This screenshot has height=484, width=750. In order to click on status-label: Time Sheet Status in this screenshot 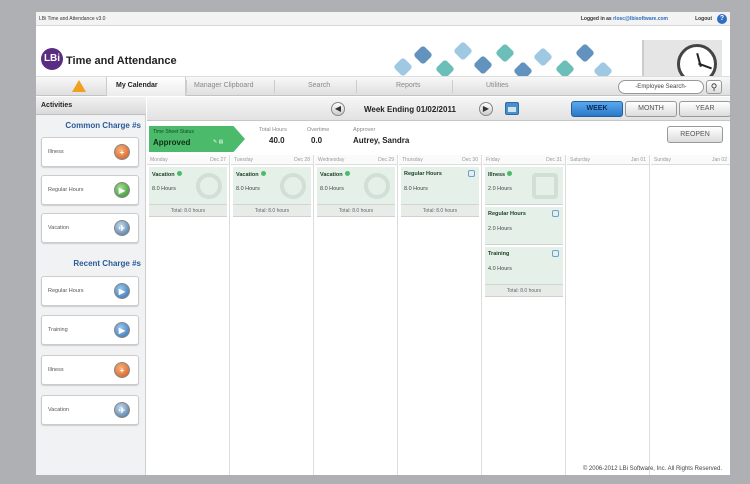, I will do `click(173, 132)`.